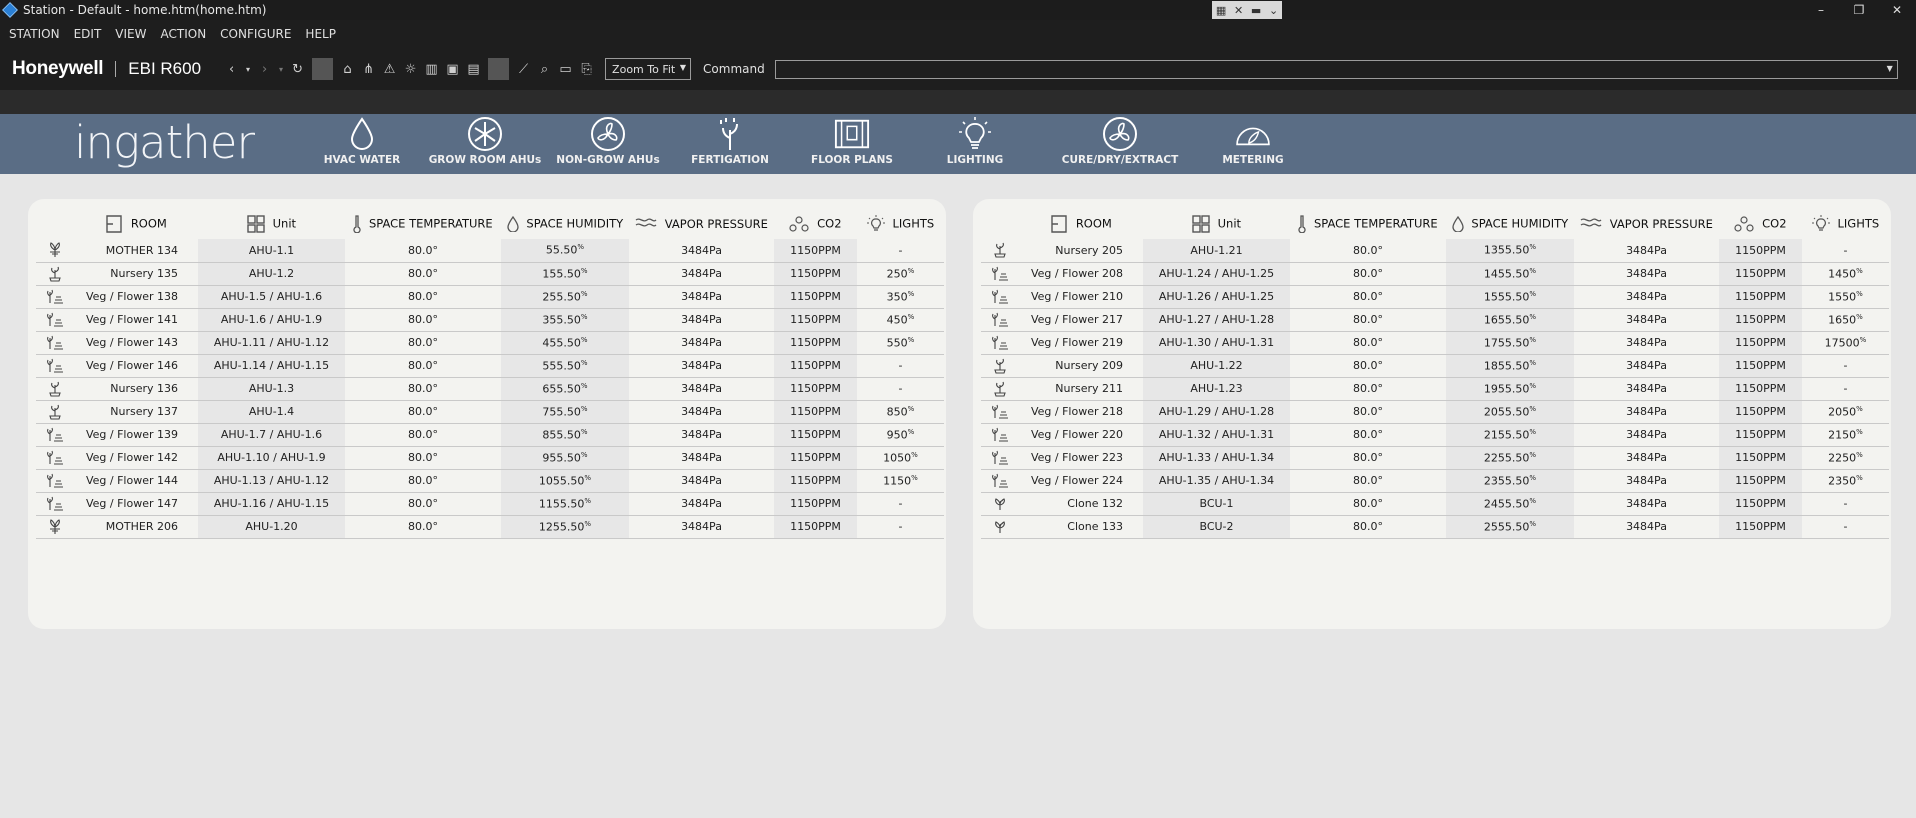 The width and height of the screenshot is (1916, 818). What do you see at coordinates (271, 251) in the screenshot?
I see `unit-cell: AHU-1.1` at bounding box center [271, 251].